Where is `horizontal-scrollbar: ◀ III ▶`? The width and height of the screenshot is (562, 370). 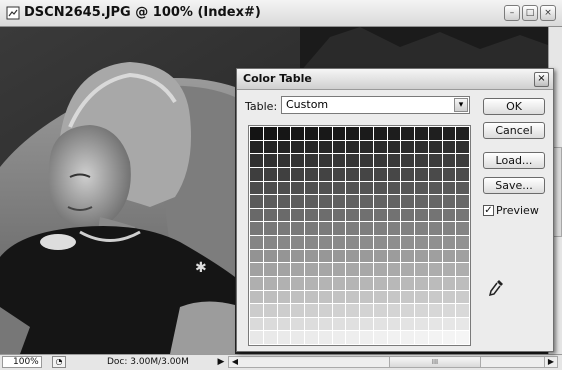
horizontal-scrollbar: ◀ III ▶ is located at coordinates (393, 362).